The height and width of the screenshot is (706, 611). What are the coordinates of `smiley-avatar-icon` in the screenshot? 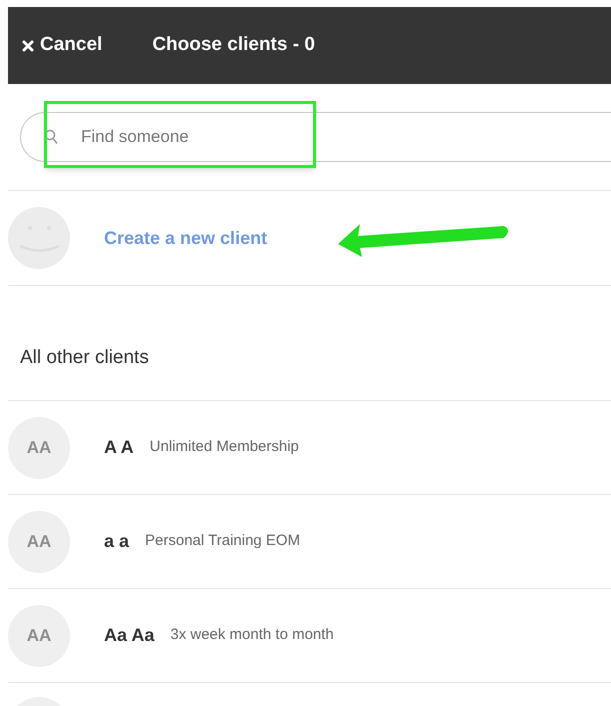 It's located at (39, 238).